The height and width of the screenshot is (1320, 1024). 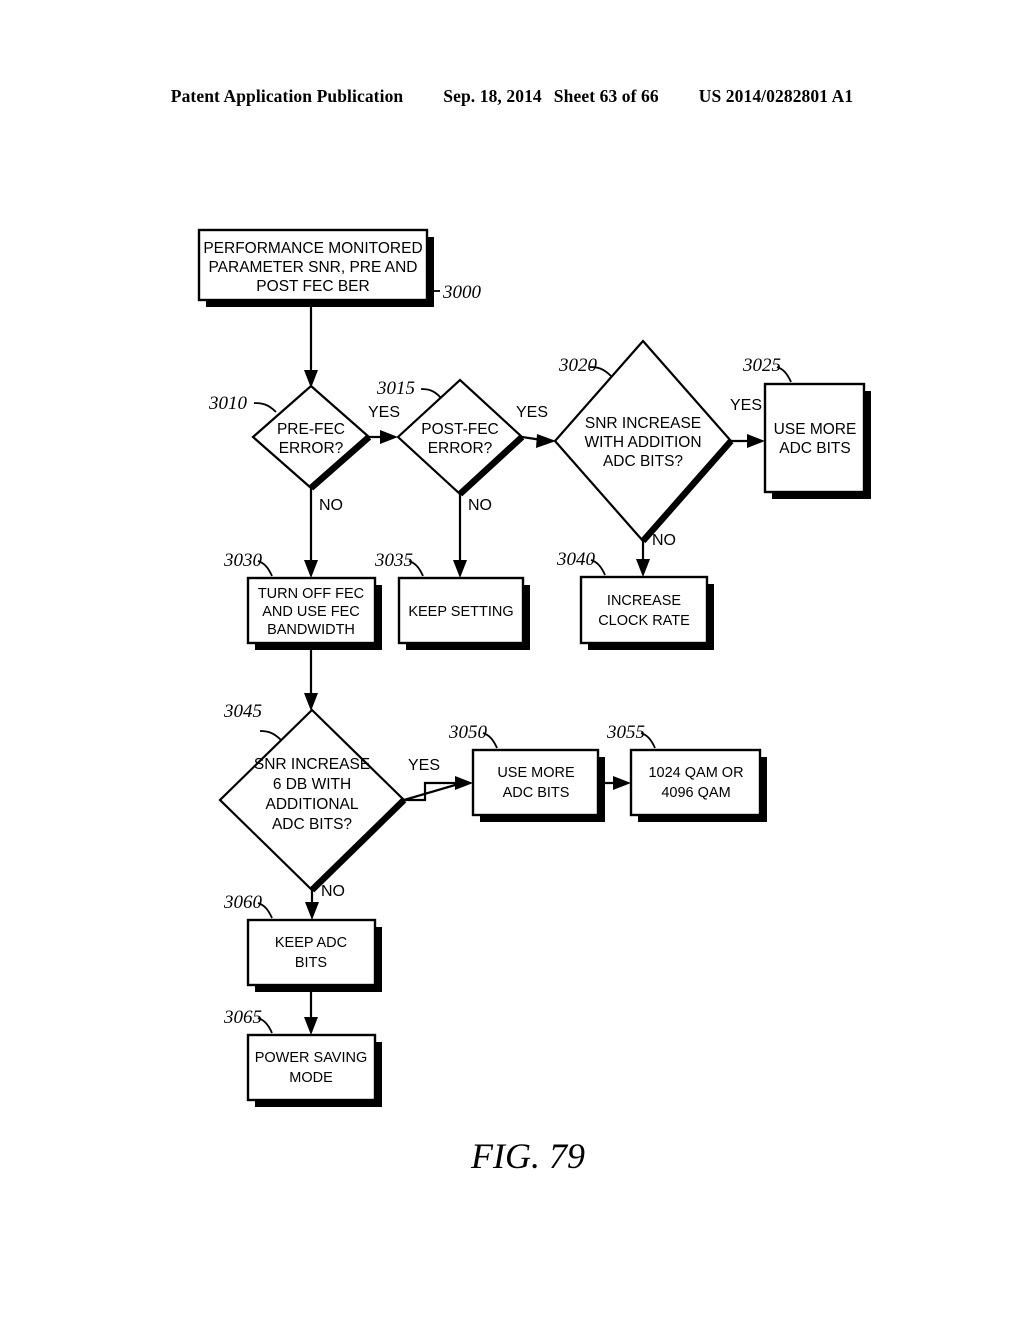 What do you see at coordinates (643, 461) in the screenshot?
I see `node-3020-line-3: ADC BITS?` at bounding box center [643, 461].